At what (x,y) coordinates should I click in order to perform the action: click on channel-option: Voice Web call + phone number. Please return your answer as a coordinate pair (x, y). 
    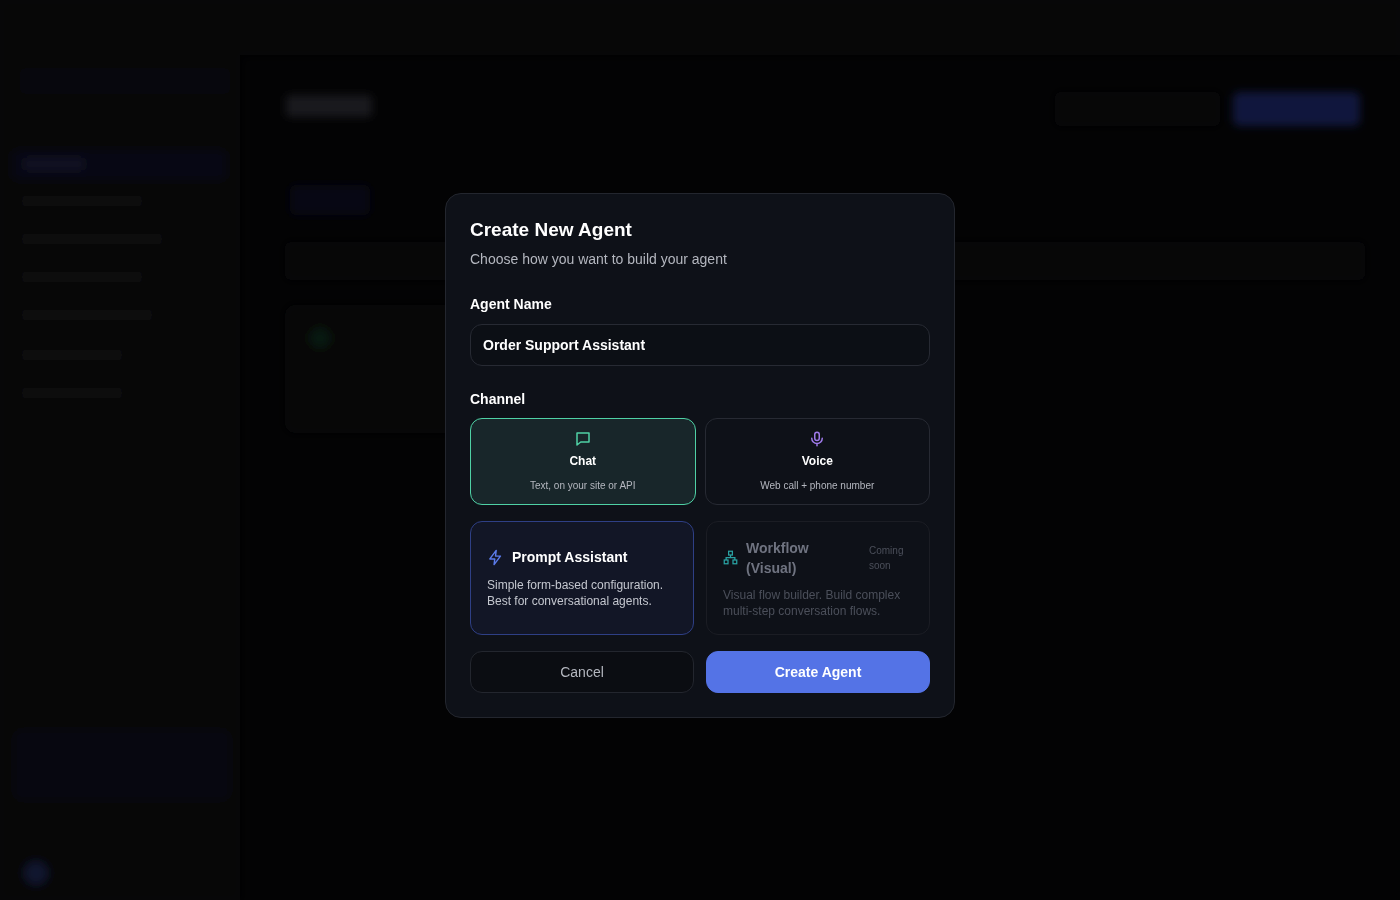
    Looking at the image, I should click on (817, 461).